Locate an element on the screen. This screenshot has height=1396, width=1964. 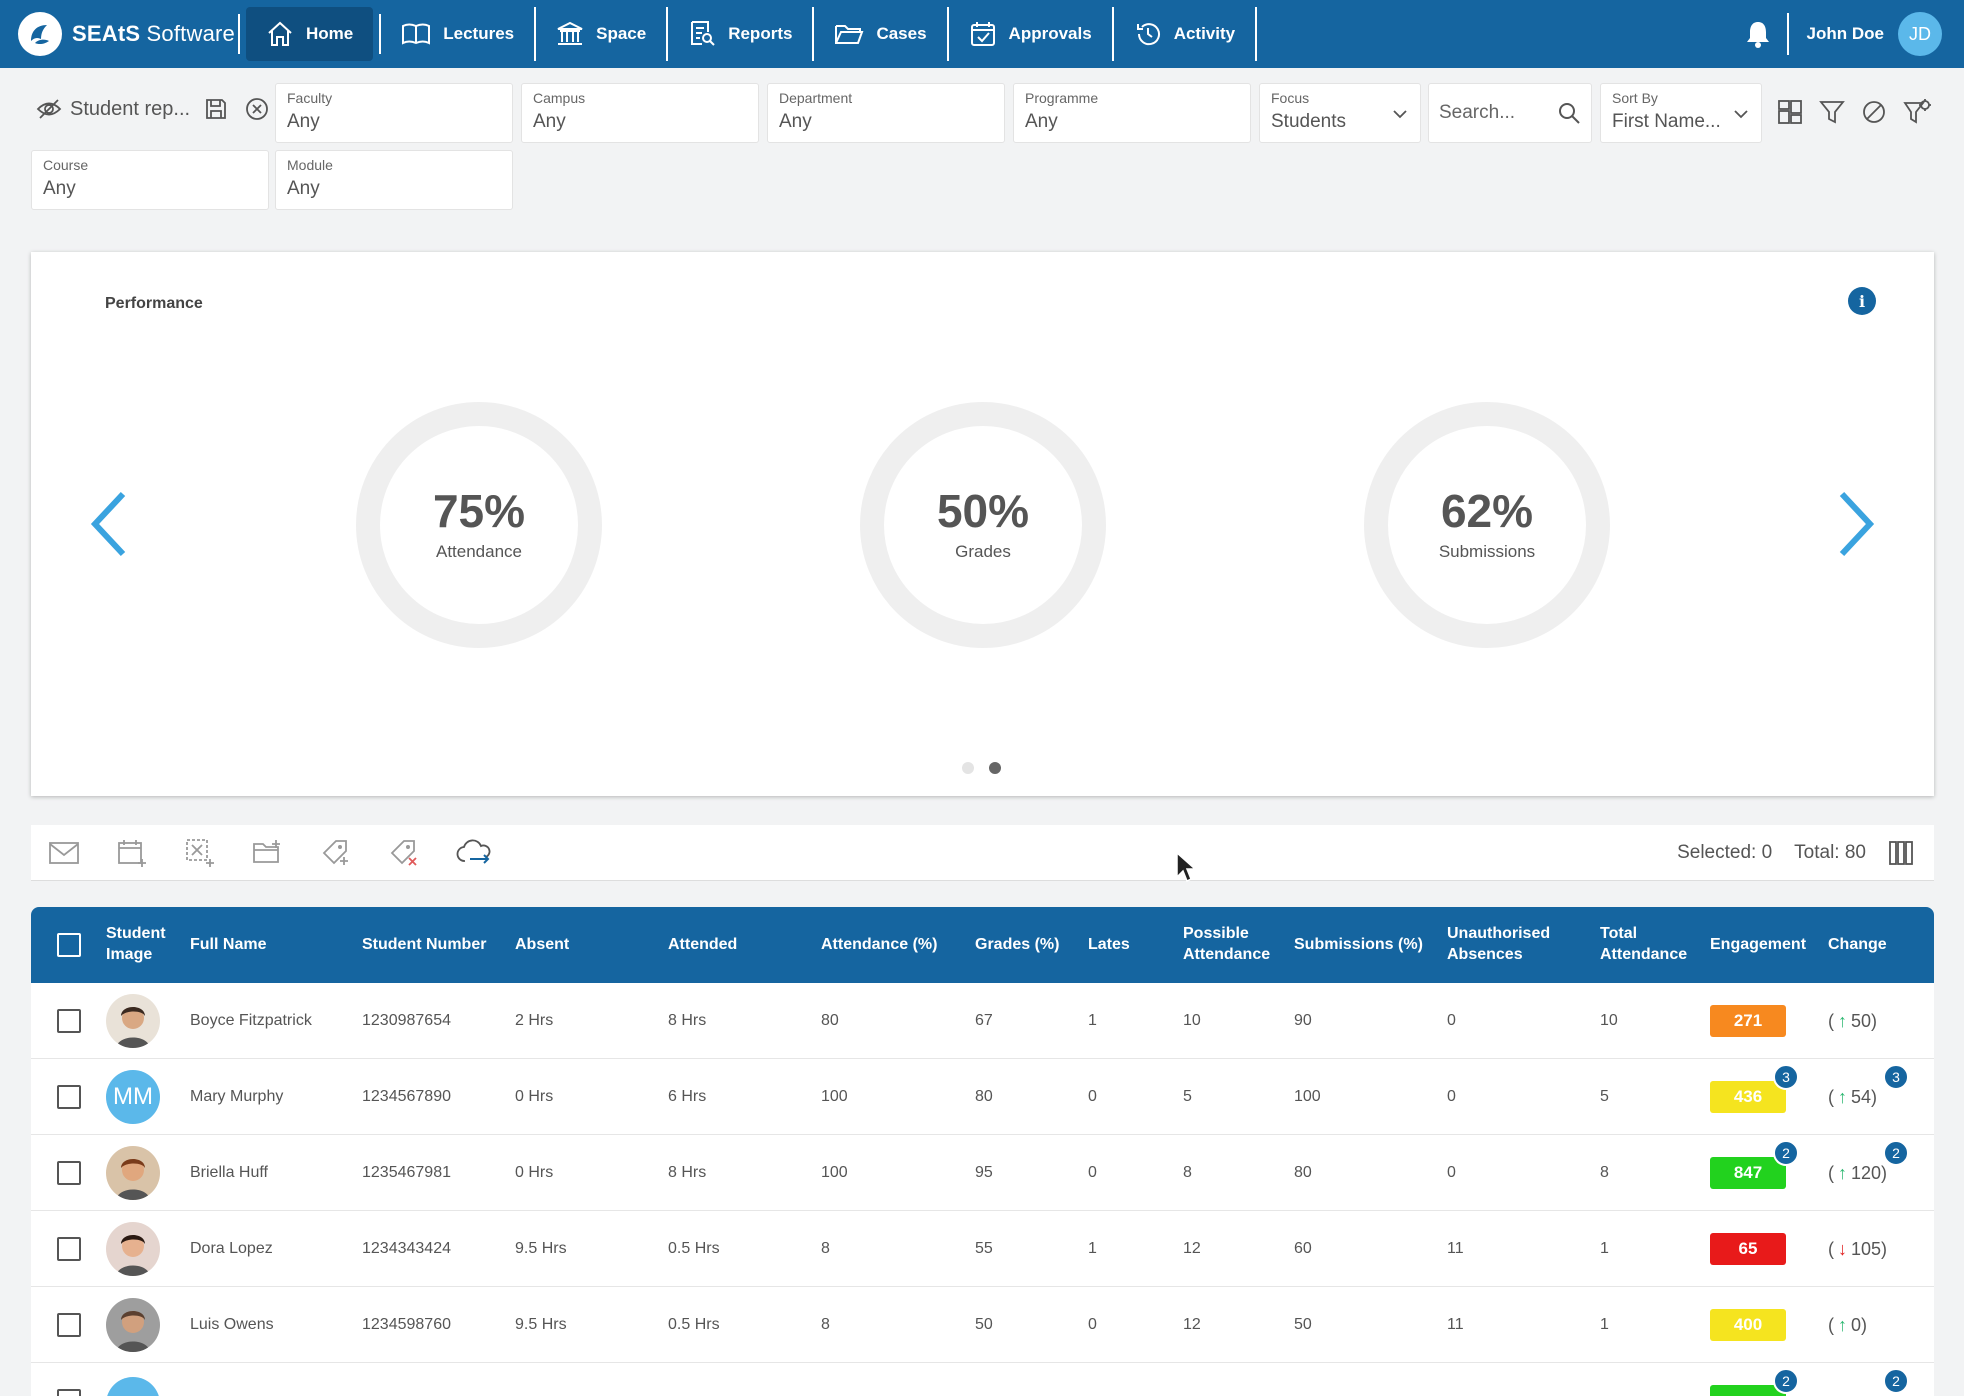
cell-grades: 95 is located at coordinates (984, 1172).